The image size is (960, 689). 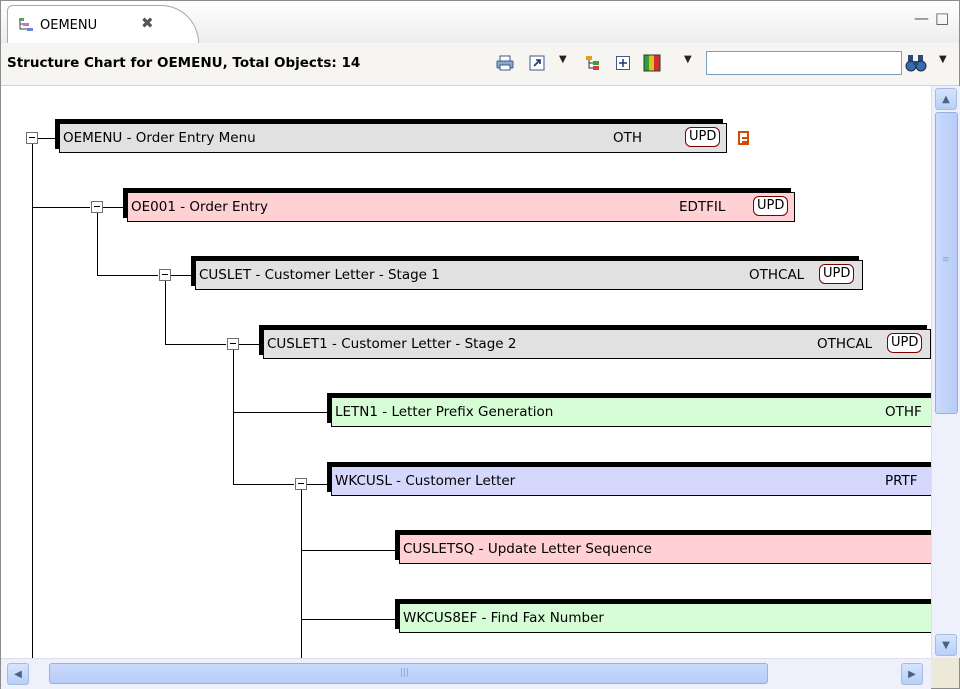 What do you see at coordinates (946, 263) in the screenshot?
I see `vertical-scroll-thumb: ≡` at bounding box center [946, 263].